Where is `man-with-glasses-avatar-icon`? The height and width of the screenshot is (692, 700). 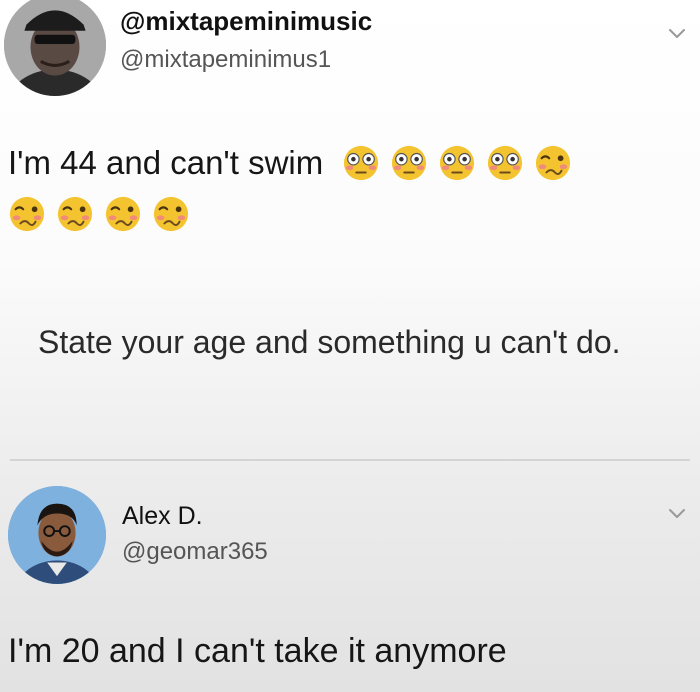 man-with-glasses-avatar-icon is located at coordinates (57, 535).